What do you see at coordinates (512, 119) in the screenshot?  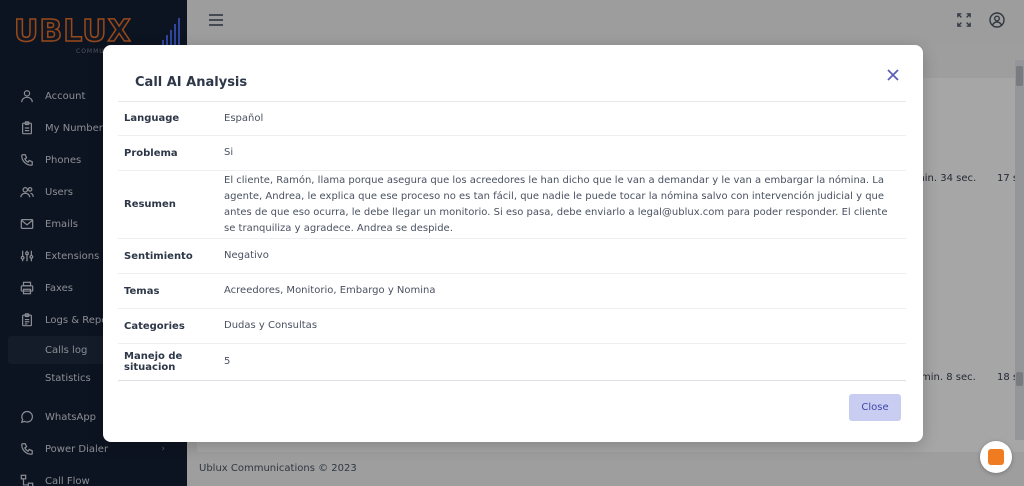 I see `detail-row-language: Language Español` at bounding box center [512, 119].